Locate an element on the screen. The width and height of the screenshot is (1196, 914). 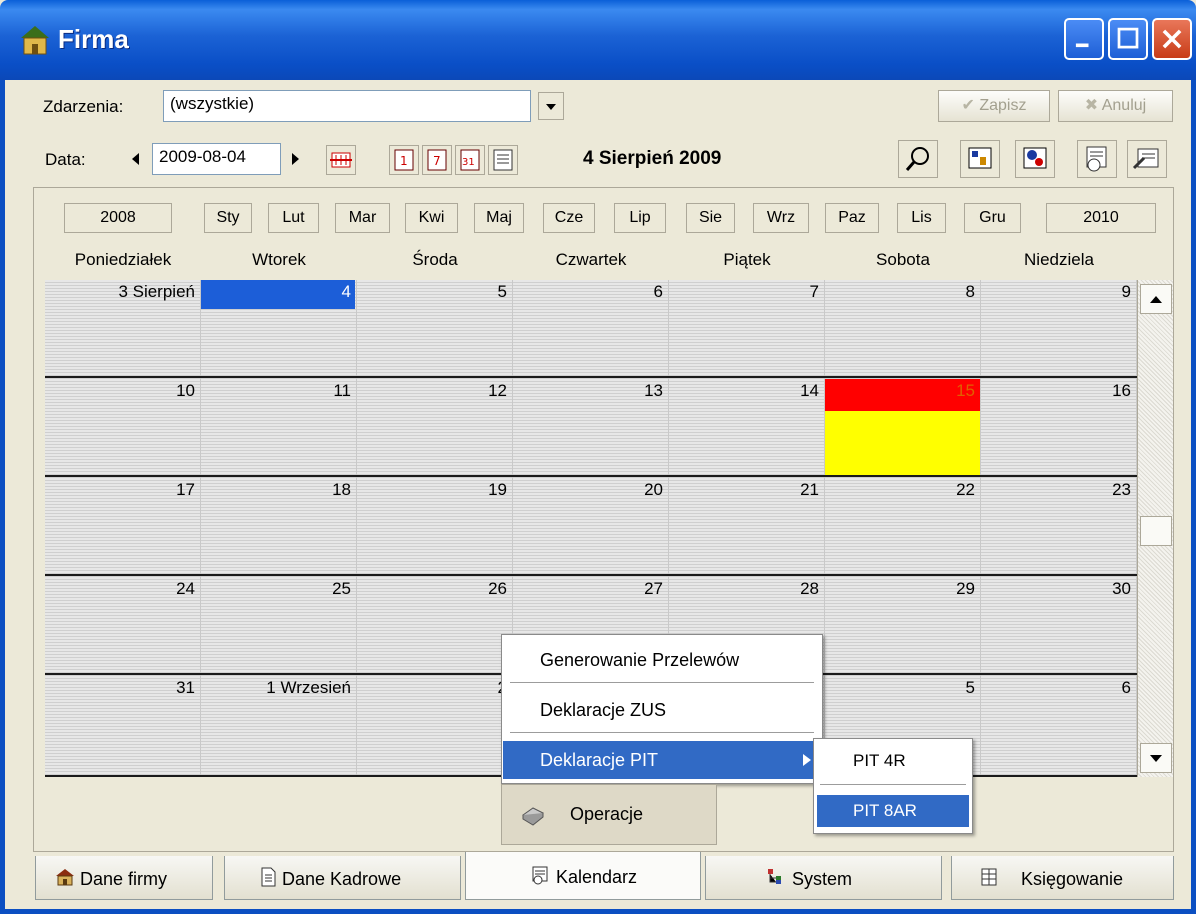
day-cell: 3 Sierpień is located at coordinates (123, 329).